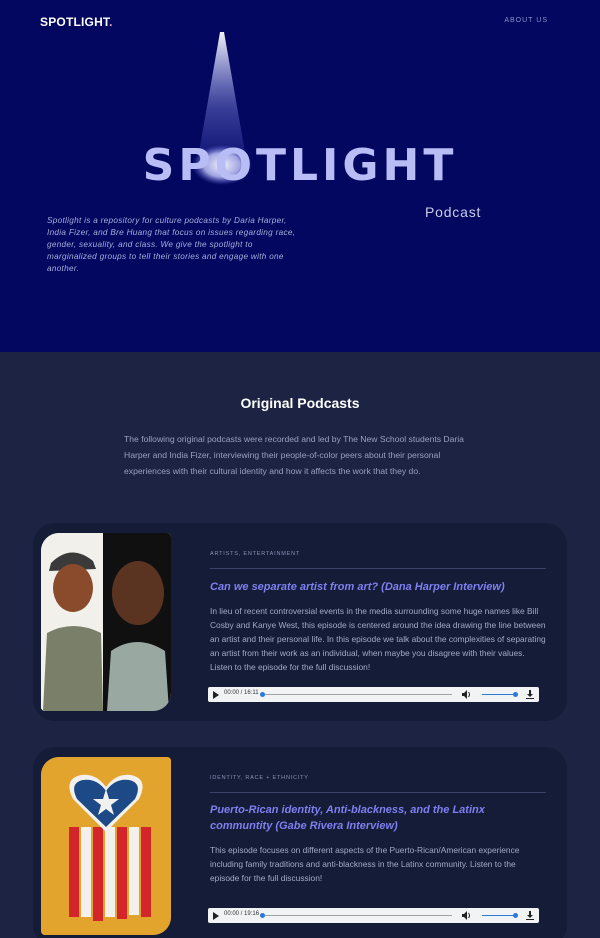 The width and height of the screenshot is (600, 938). I want to click on hero-subtitle: Podcast, so click(453, 212).